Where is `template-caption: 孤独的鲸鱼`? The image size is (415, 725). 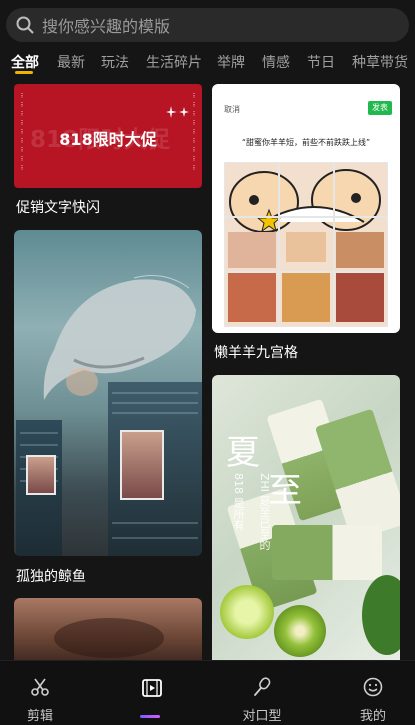 template-caption: 孤独的鲸鱼 is located at coordinates (51, 576).